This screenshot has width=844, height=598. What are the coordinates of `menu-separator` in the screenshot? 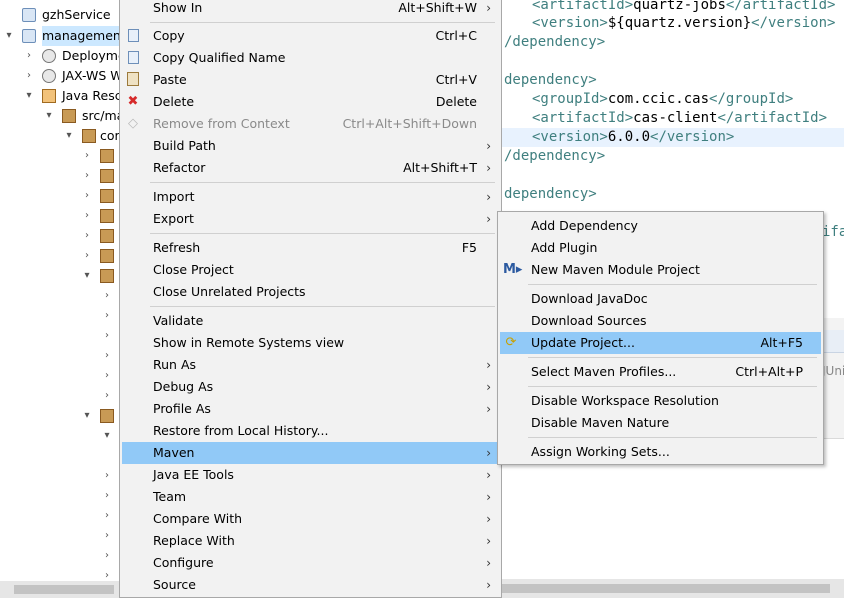 It's located at (322, 182).